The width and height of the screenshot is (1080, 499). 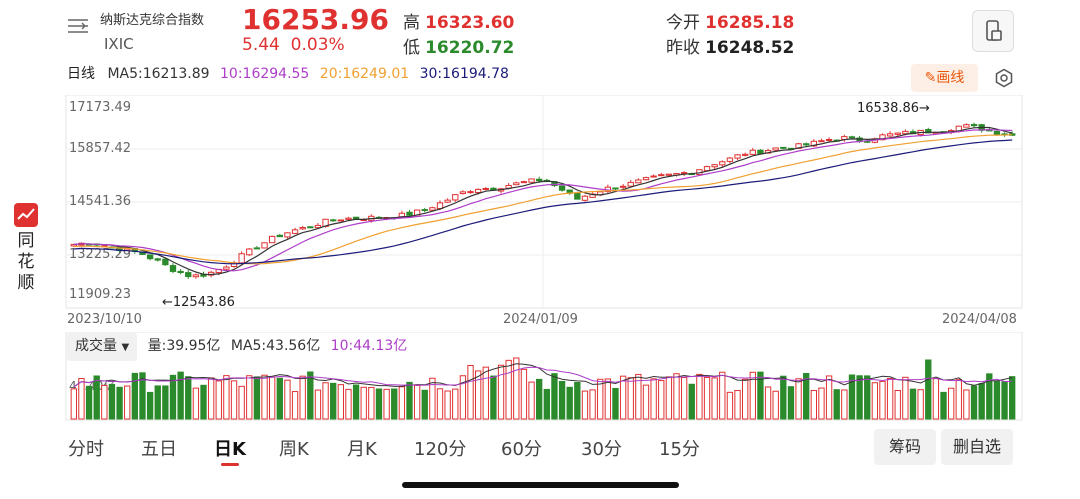 What do you see at coordinates (521, 448) in the screenshot?
I see `tab-60min: 60分` at bounding box center [521, 448].